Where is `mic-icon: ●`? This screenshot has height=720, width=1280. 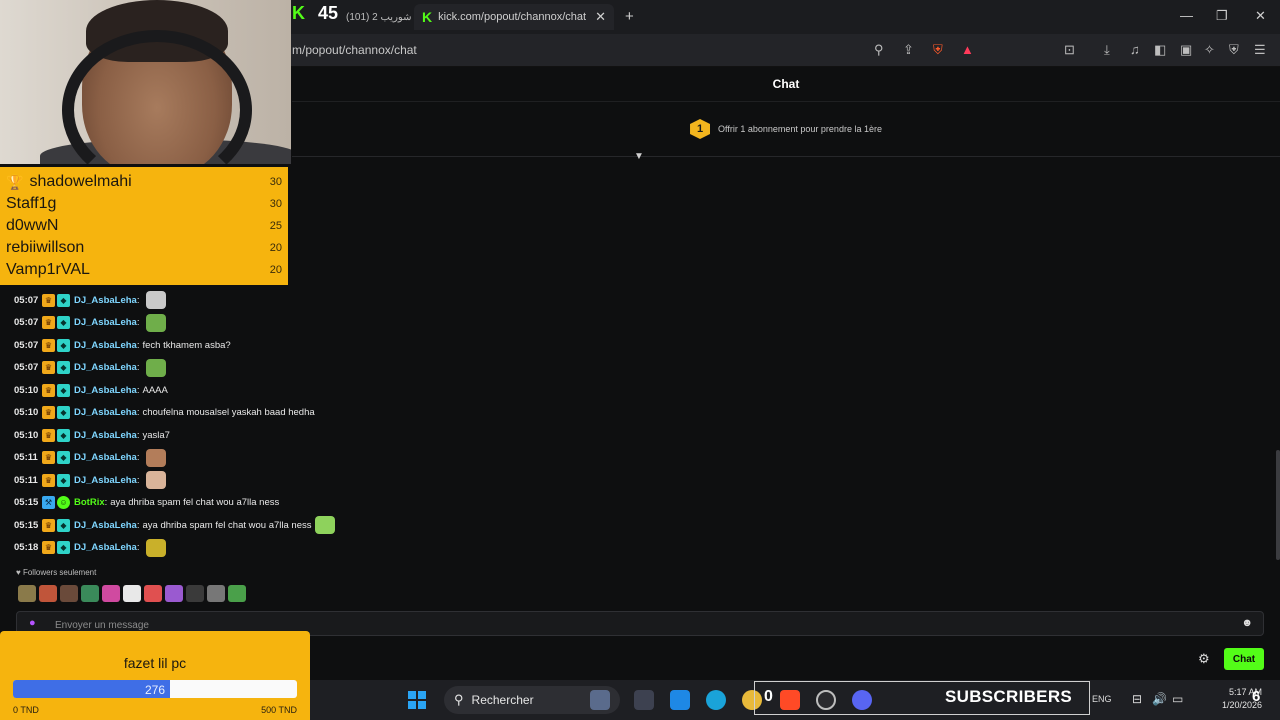
mic-icon: ● is located at coordinates (32, 623).